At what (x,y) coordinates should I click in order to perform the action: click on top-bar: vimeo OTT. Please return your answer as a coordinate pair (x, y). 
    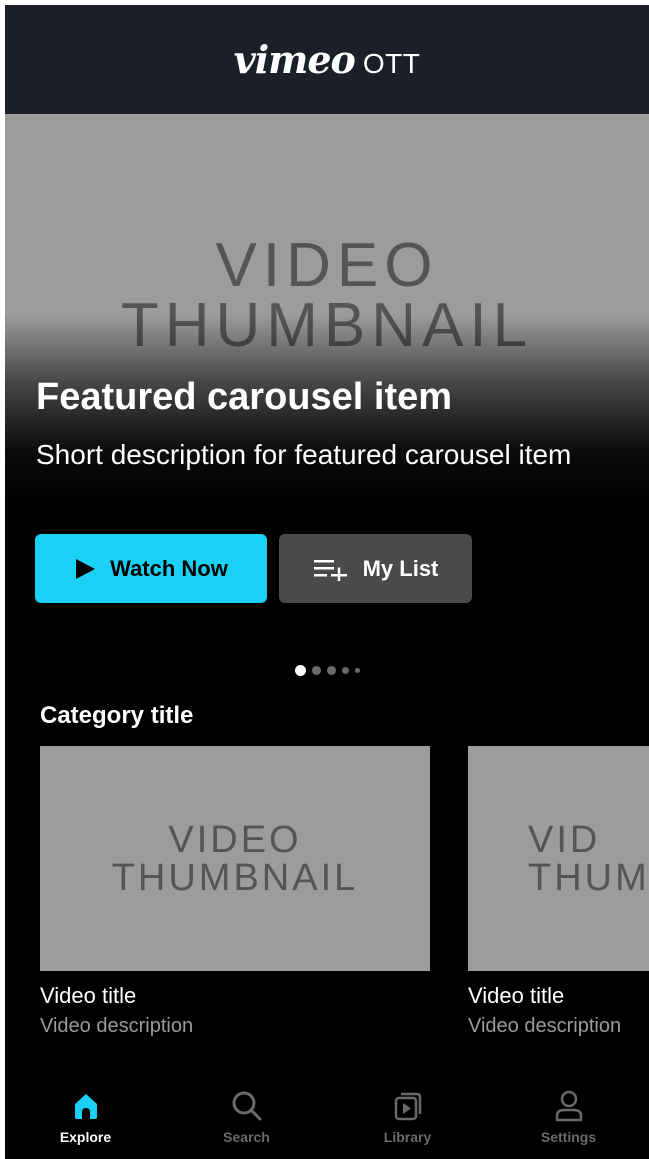
    Looking at the image, I should click on (327, 59).